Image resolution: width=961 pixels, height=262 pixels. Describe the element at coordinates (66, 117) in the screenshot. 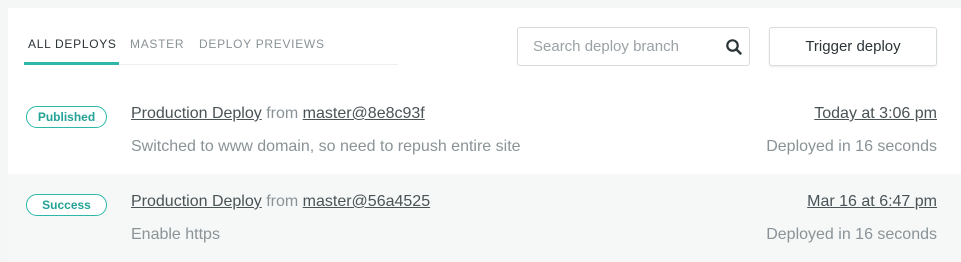

I see `status-badge: Published` at that location.